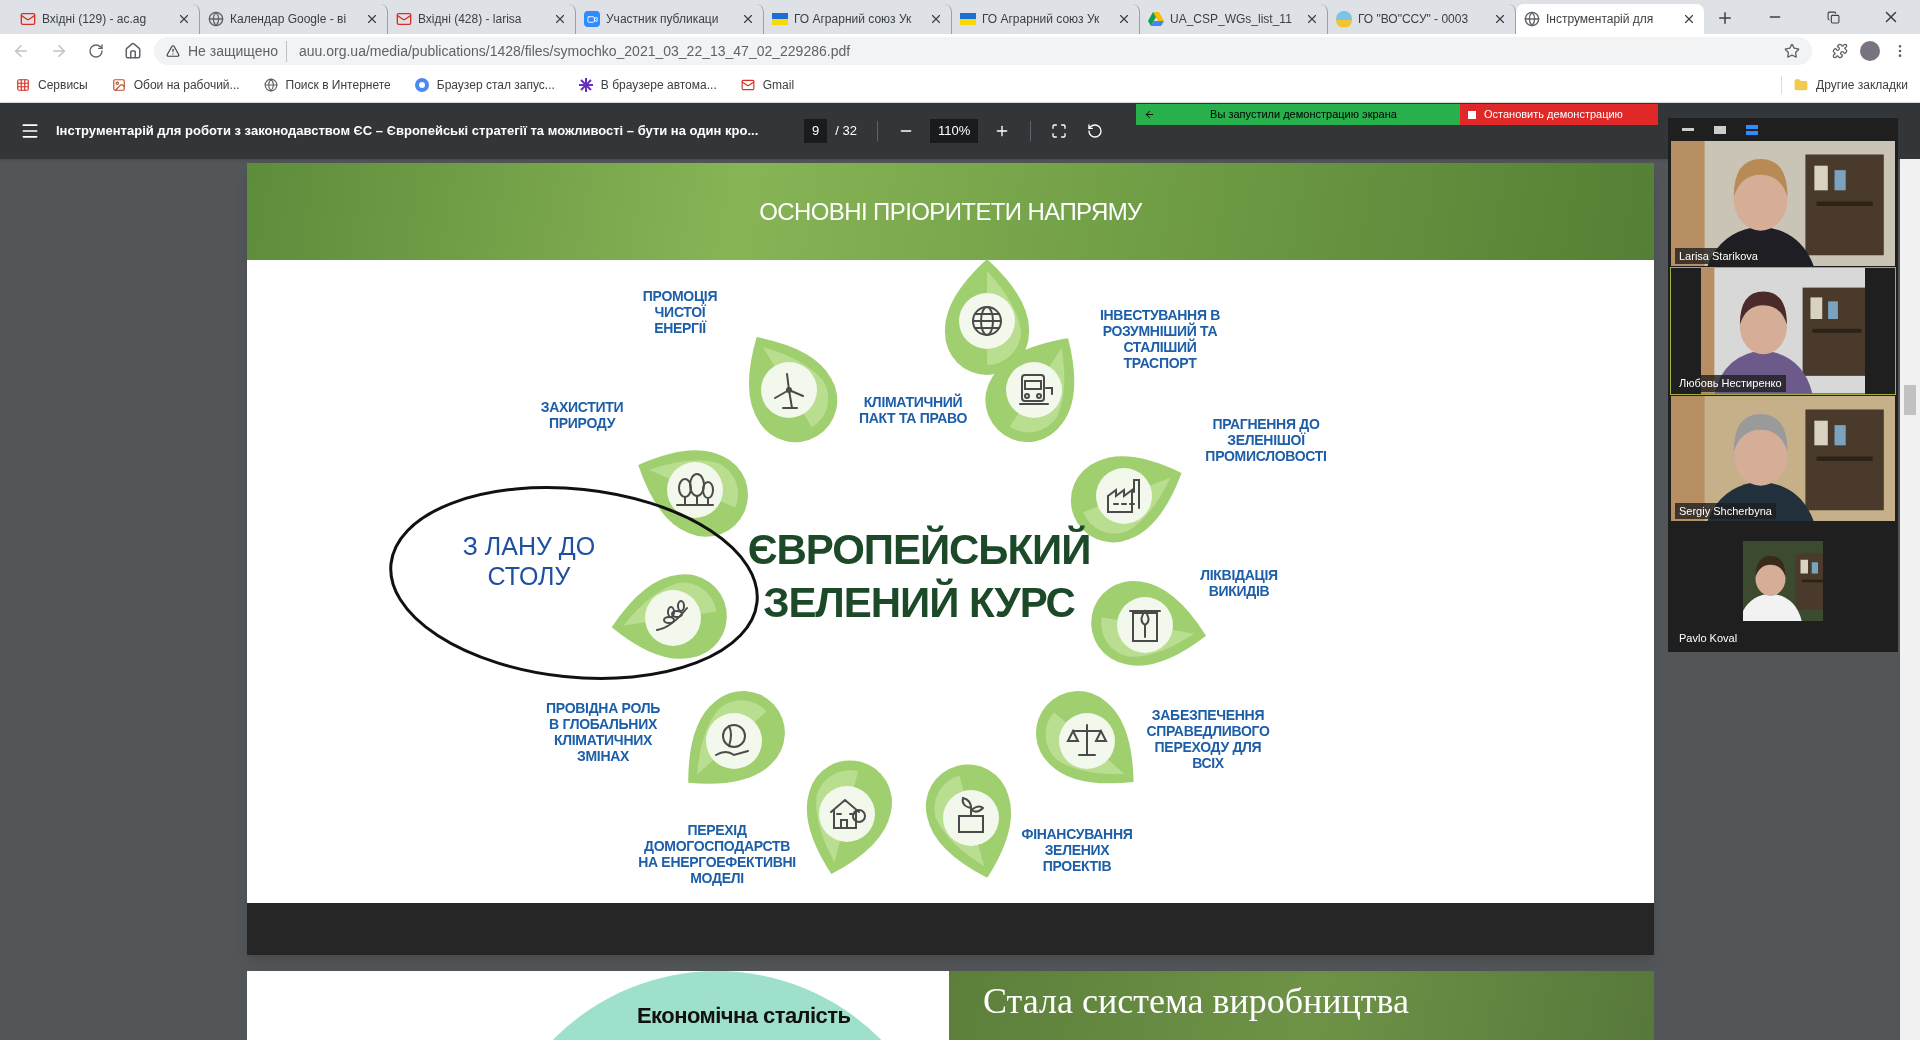 The image size is (1920, 1040). Describe the element at coordinates (1231, 19) in the screenshot. I see `tab-title: UA_CSP_WGs_list_11` at that location.